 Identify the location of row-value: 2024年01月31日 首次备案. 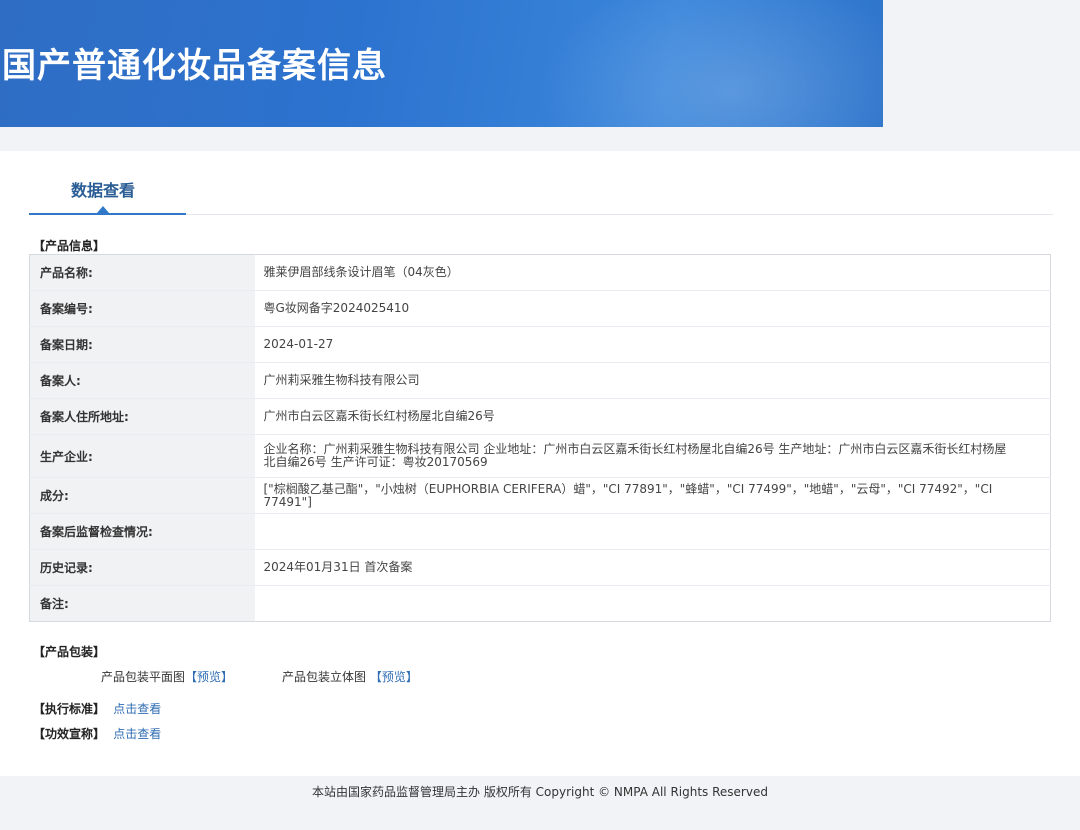
(652, 567).